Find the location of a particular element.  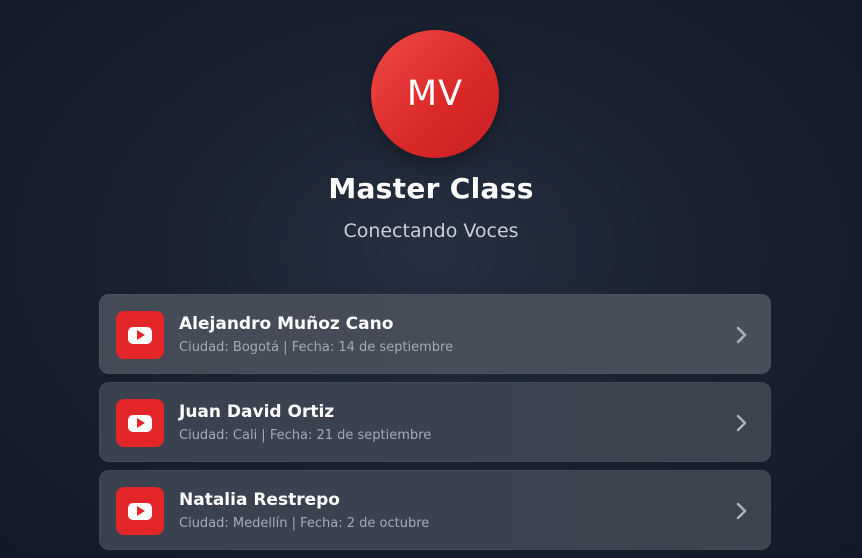

link-card-title: Juan David Ortiz is located at coordinates (257, 412).